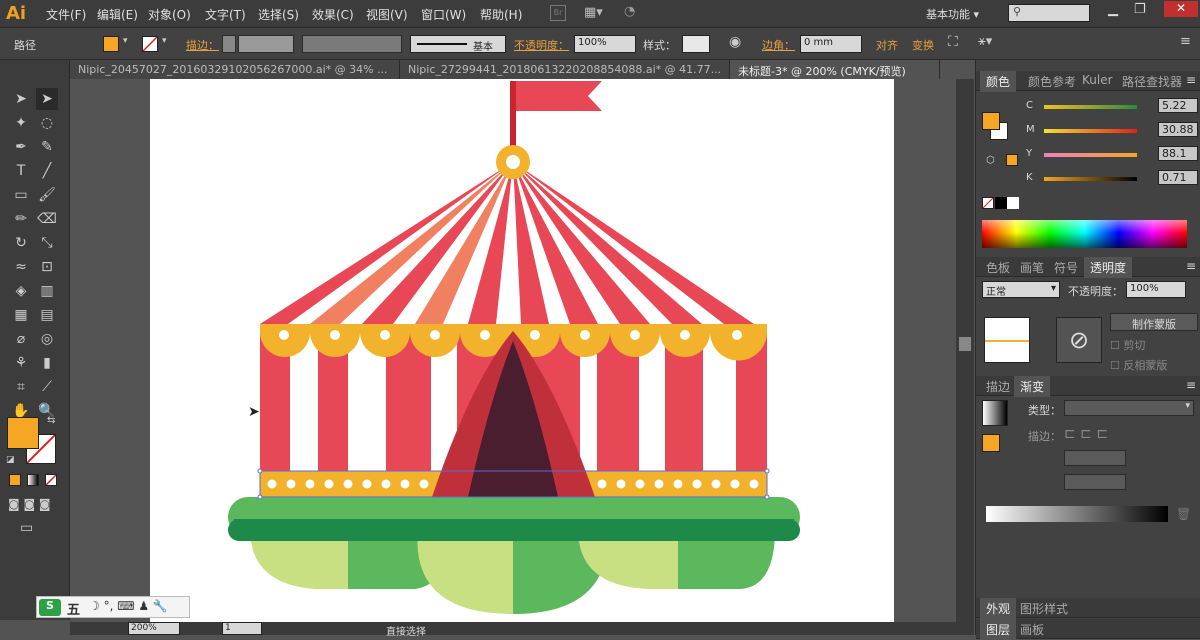 This screenshot has height=640, width=1200. Describe the element at coordinates (154, 628) in the screenshot. I see `zoom-dropdown: 200%` at that location.